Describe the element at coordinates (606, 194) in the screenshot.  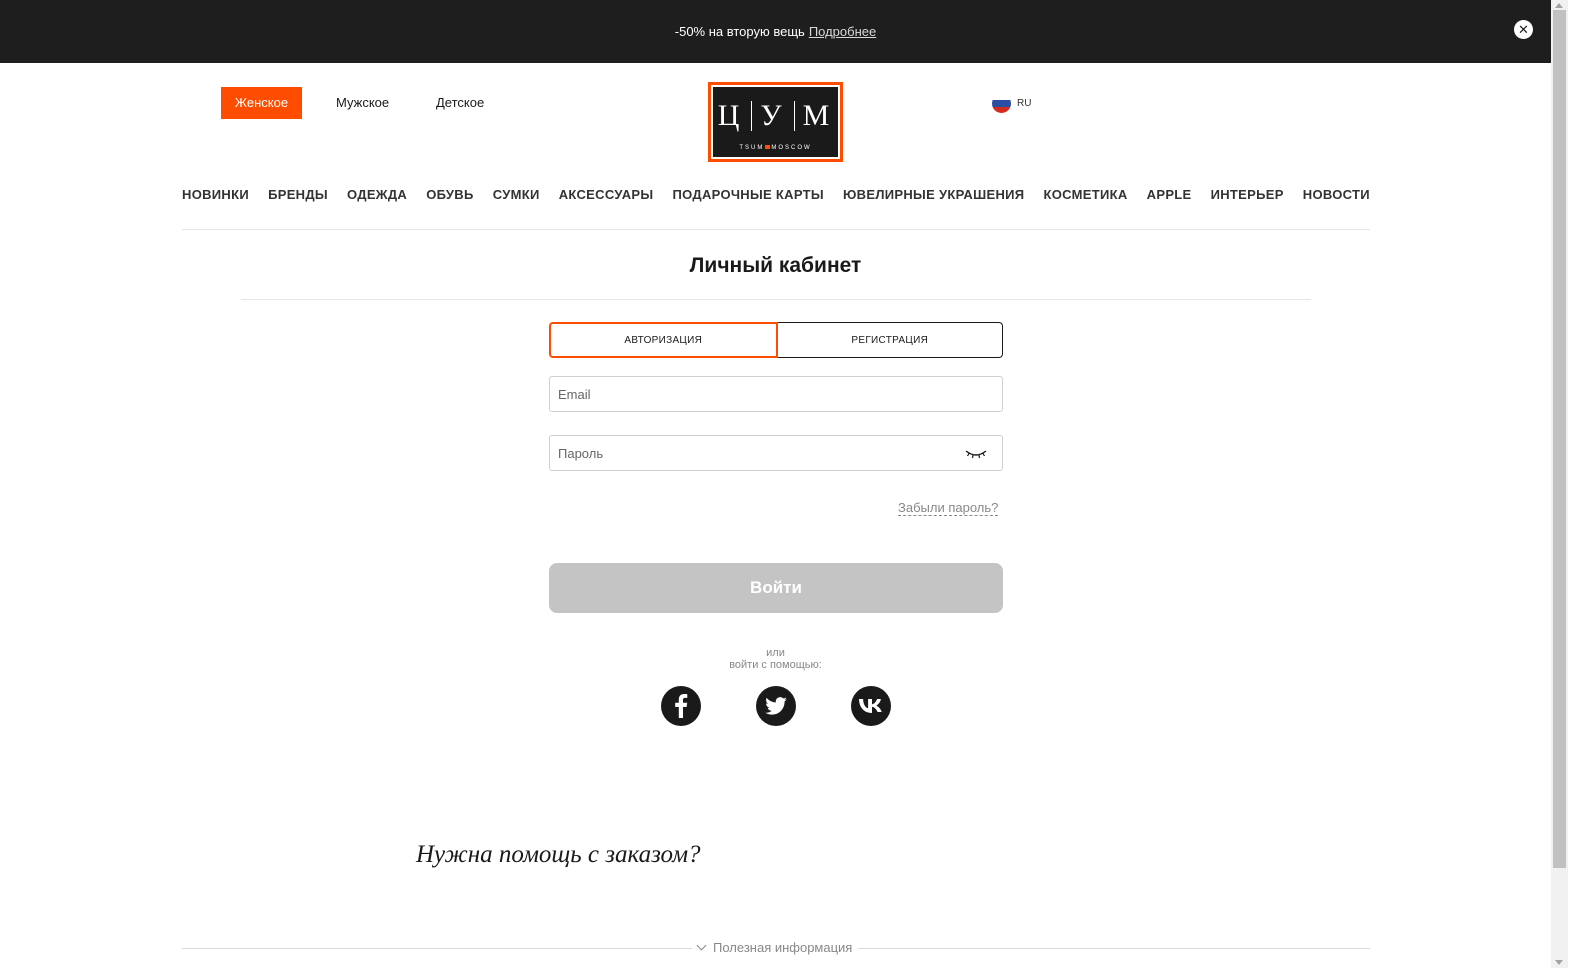
I see `nav-item: АКСЕССУАРЫ` at that location.